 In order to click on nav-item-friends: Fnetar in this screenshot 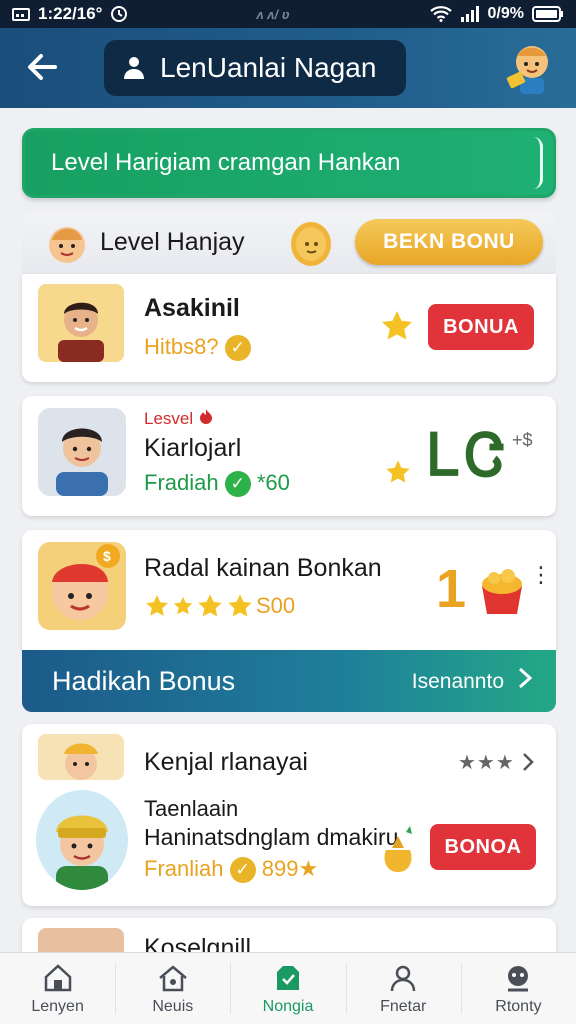, I will do `click(403, 988)`.